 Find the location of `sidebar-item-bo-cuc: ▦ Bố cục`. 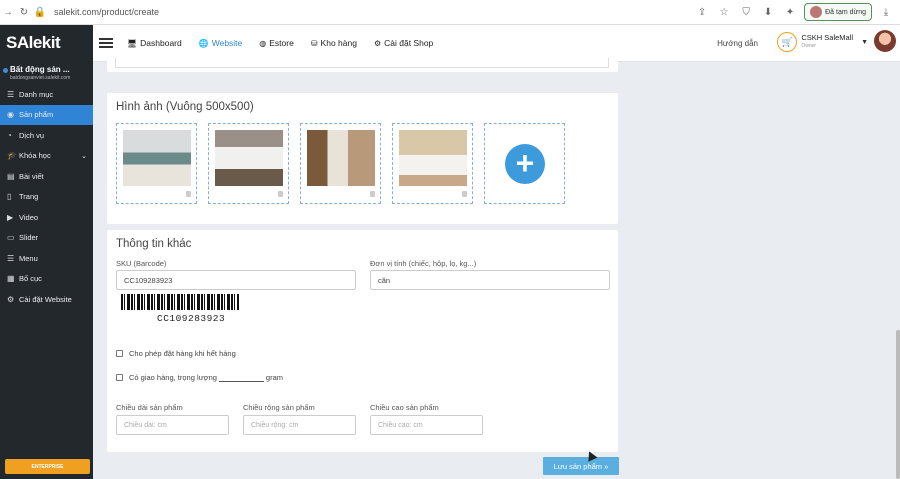

sidebar-item-bo-cuc: ▦ Bố cục is located at coordinates (46, 279).